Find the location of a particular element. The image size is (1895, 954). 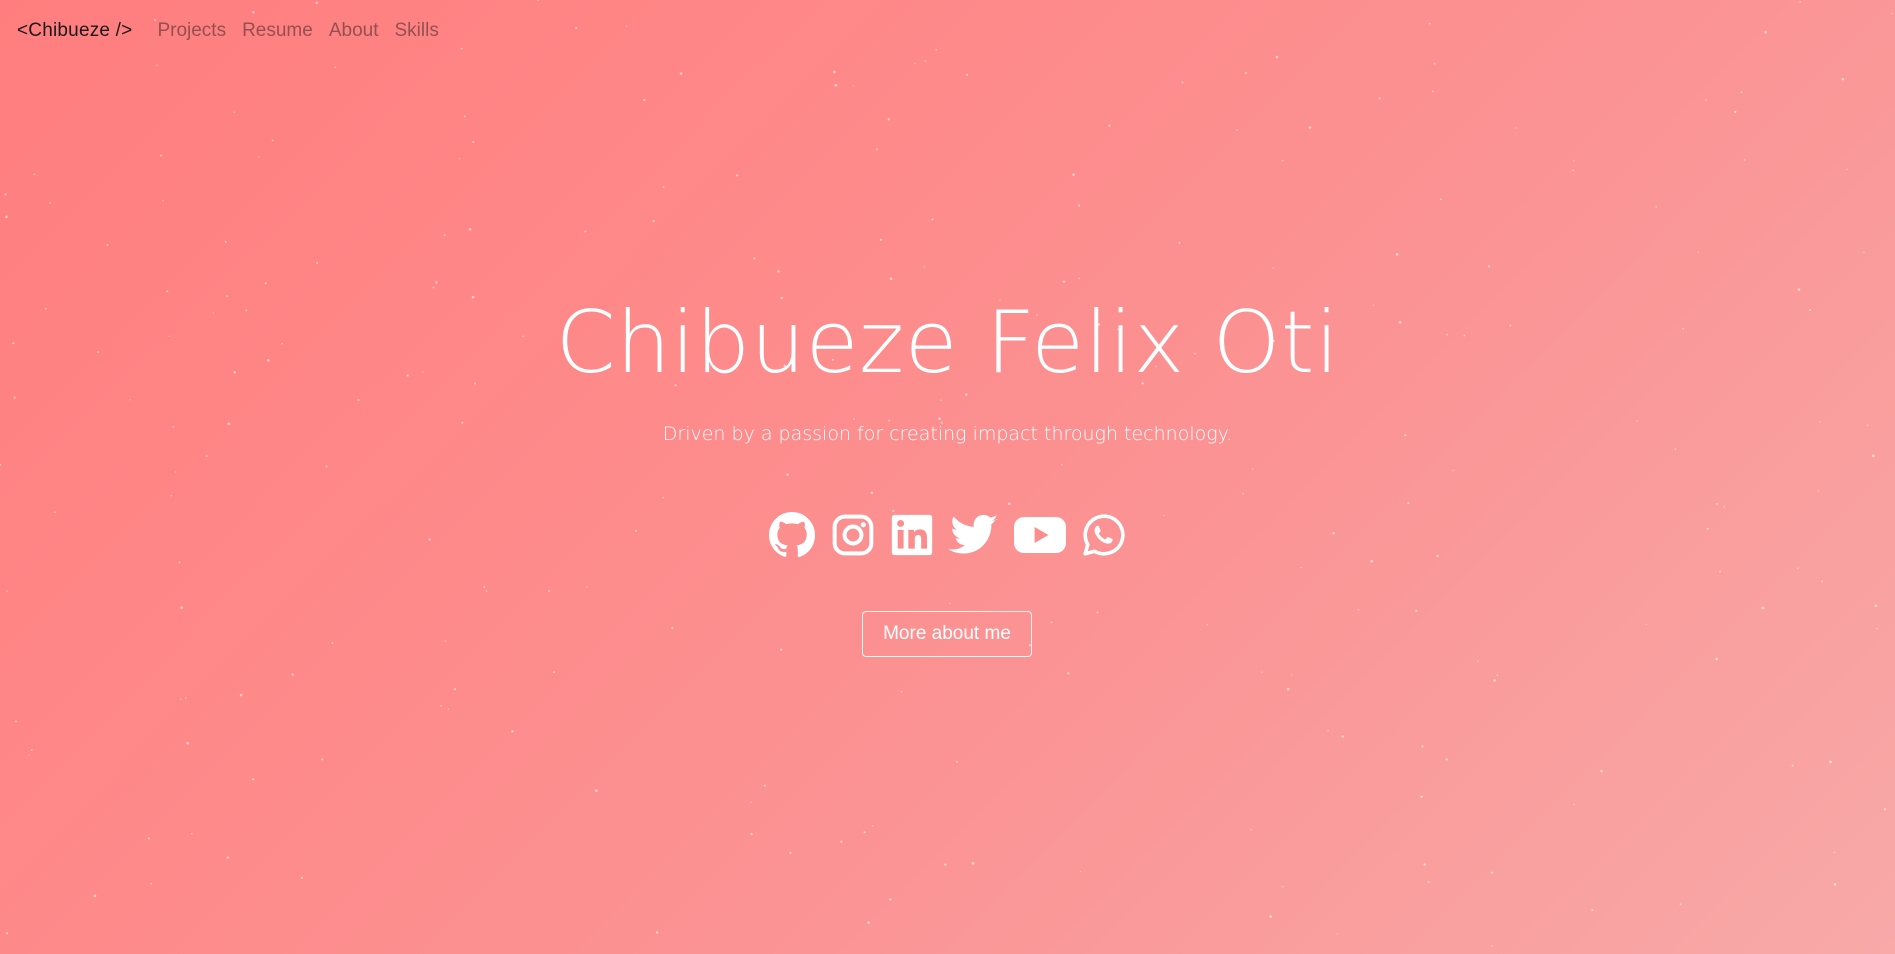

nav-link-about: About is located at coordinates (354, 31).